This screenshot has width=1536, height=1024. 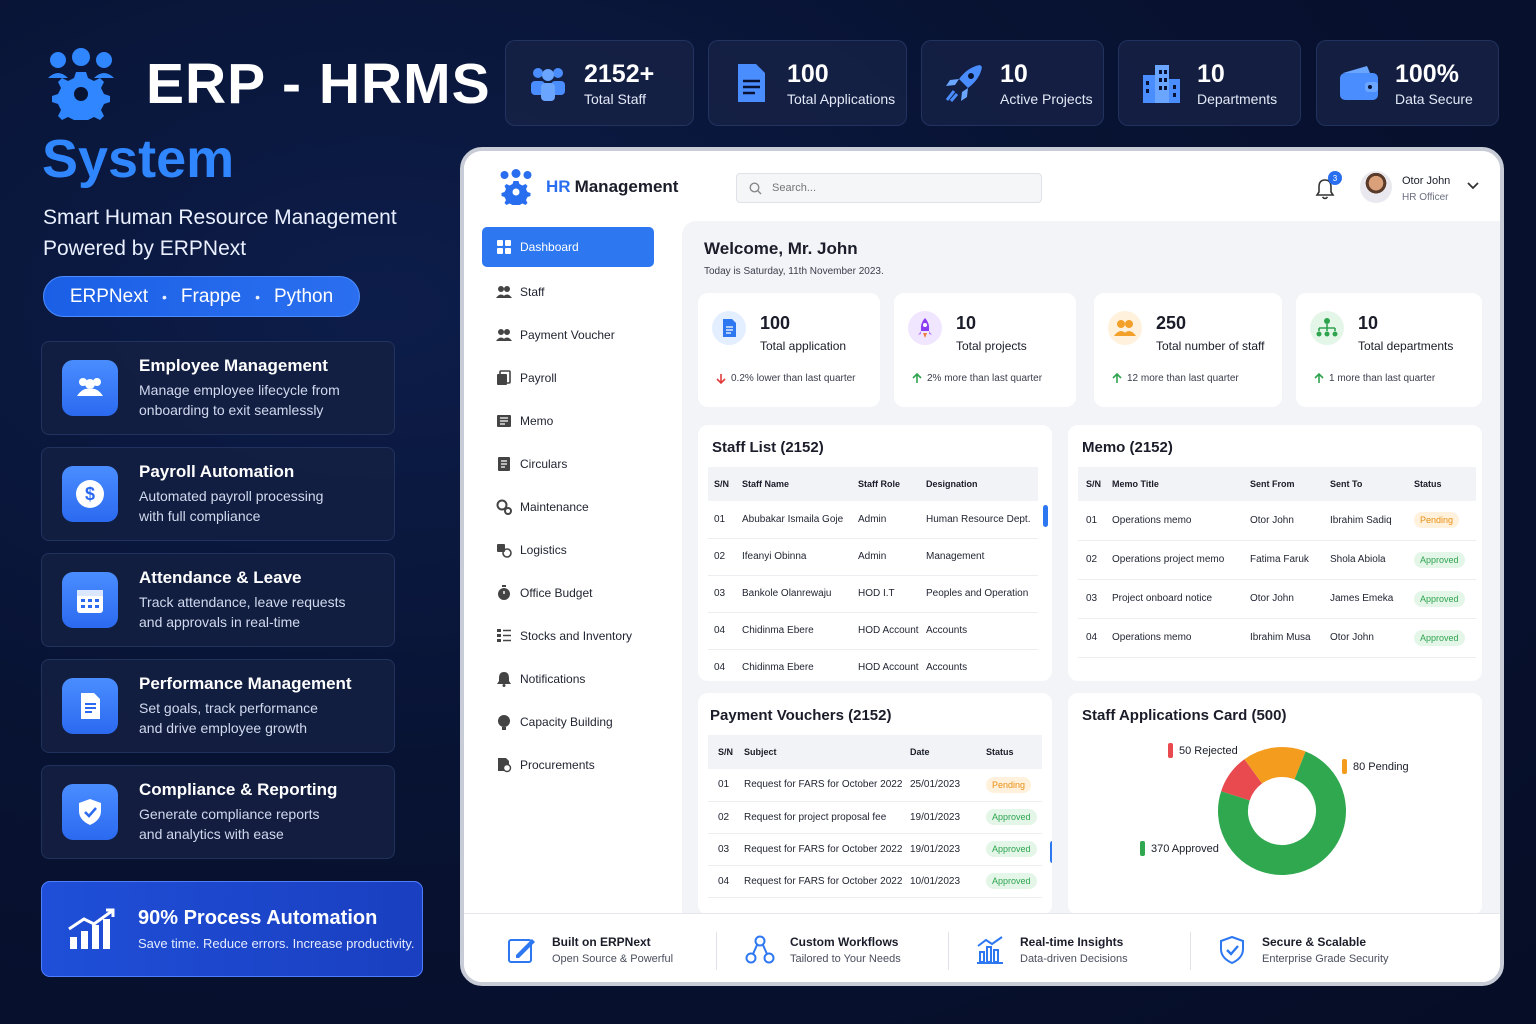 What do you see at coordinates (1376, 187) in the screenshot?
I see `avatar` at bounding box center [1376, 187].